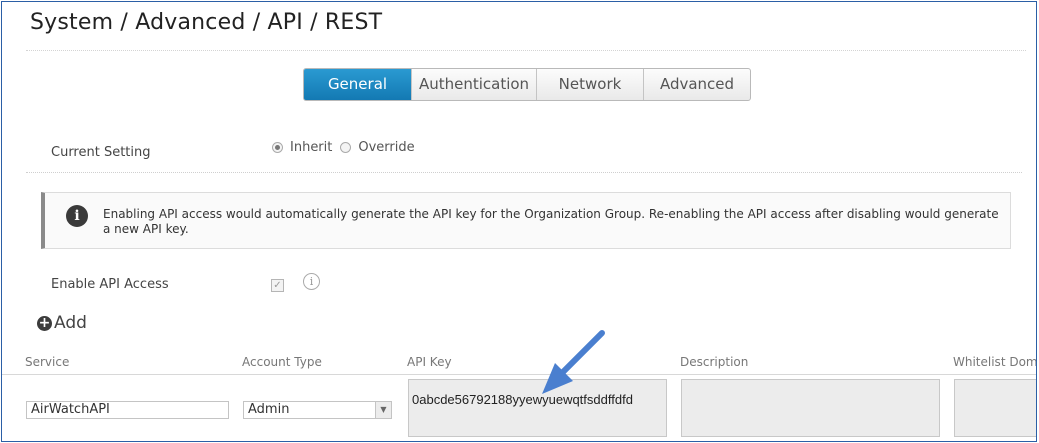 The height and width of the screenshot is (443, 1039). I want to click on enable-api-access-checkbox: ✓, so click(277, 285).